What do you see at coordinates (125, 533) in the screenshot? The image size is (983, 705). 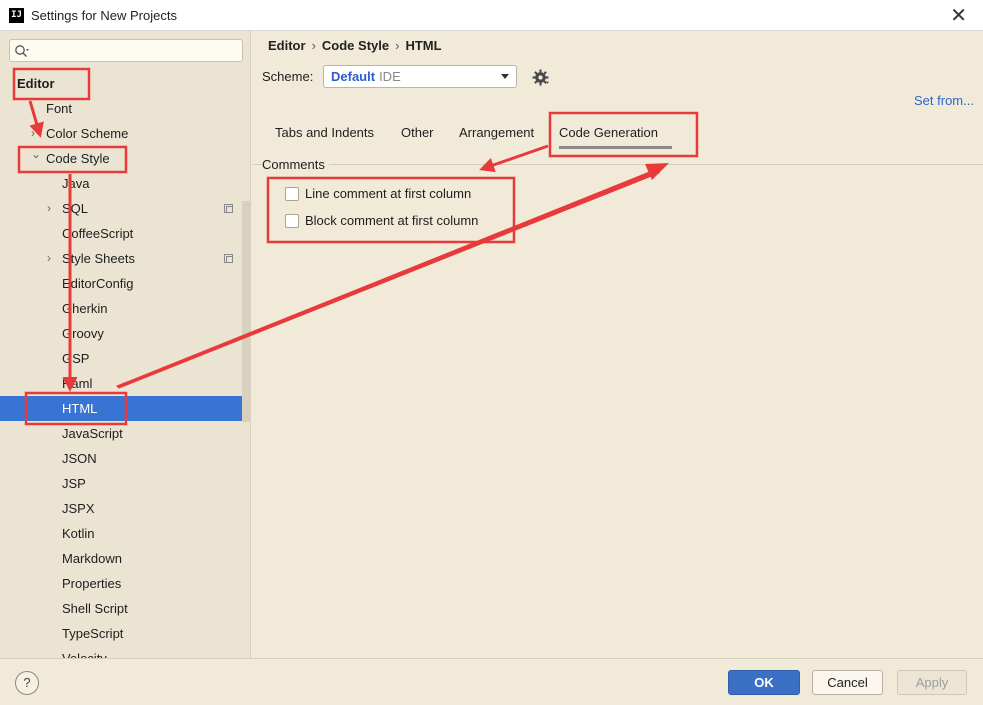 I see `sidebar-item-kotlin: Kotlin` at bounding box center [125, 533].